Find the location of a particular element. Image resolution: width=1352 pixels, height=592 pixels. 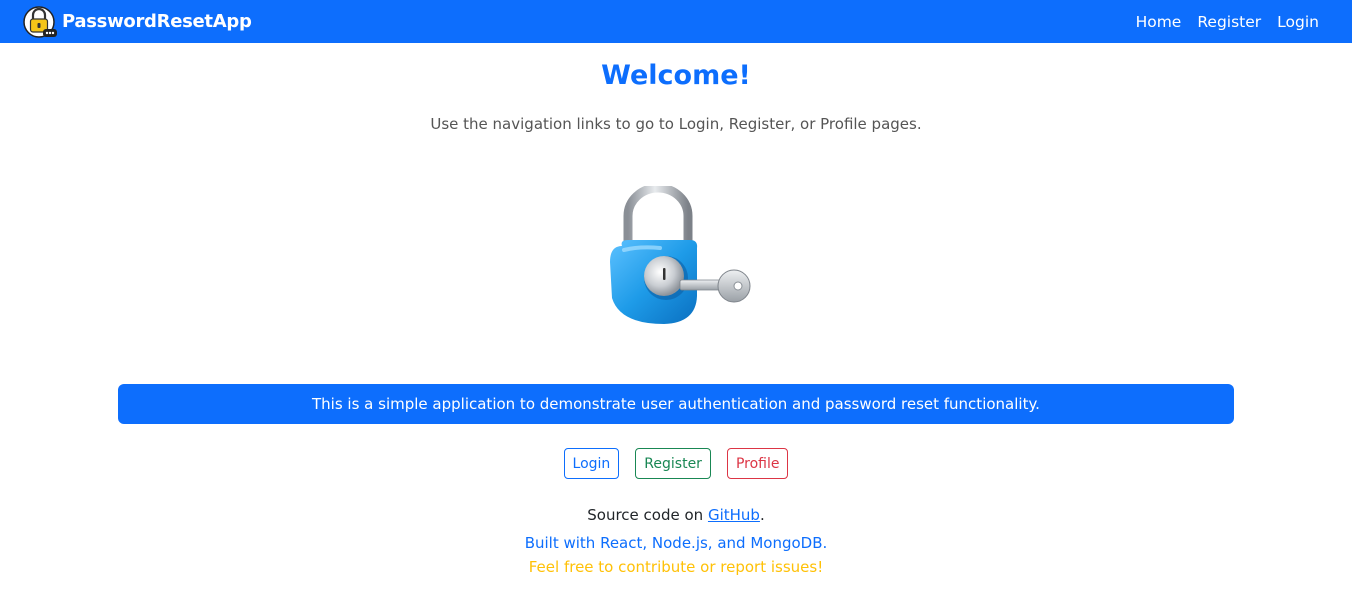

built-with-text: Built with React, Node.js, and MongoDB. is located at coordinates (676, 543).